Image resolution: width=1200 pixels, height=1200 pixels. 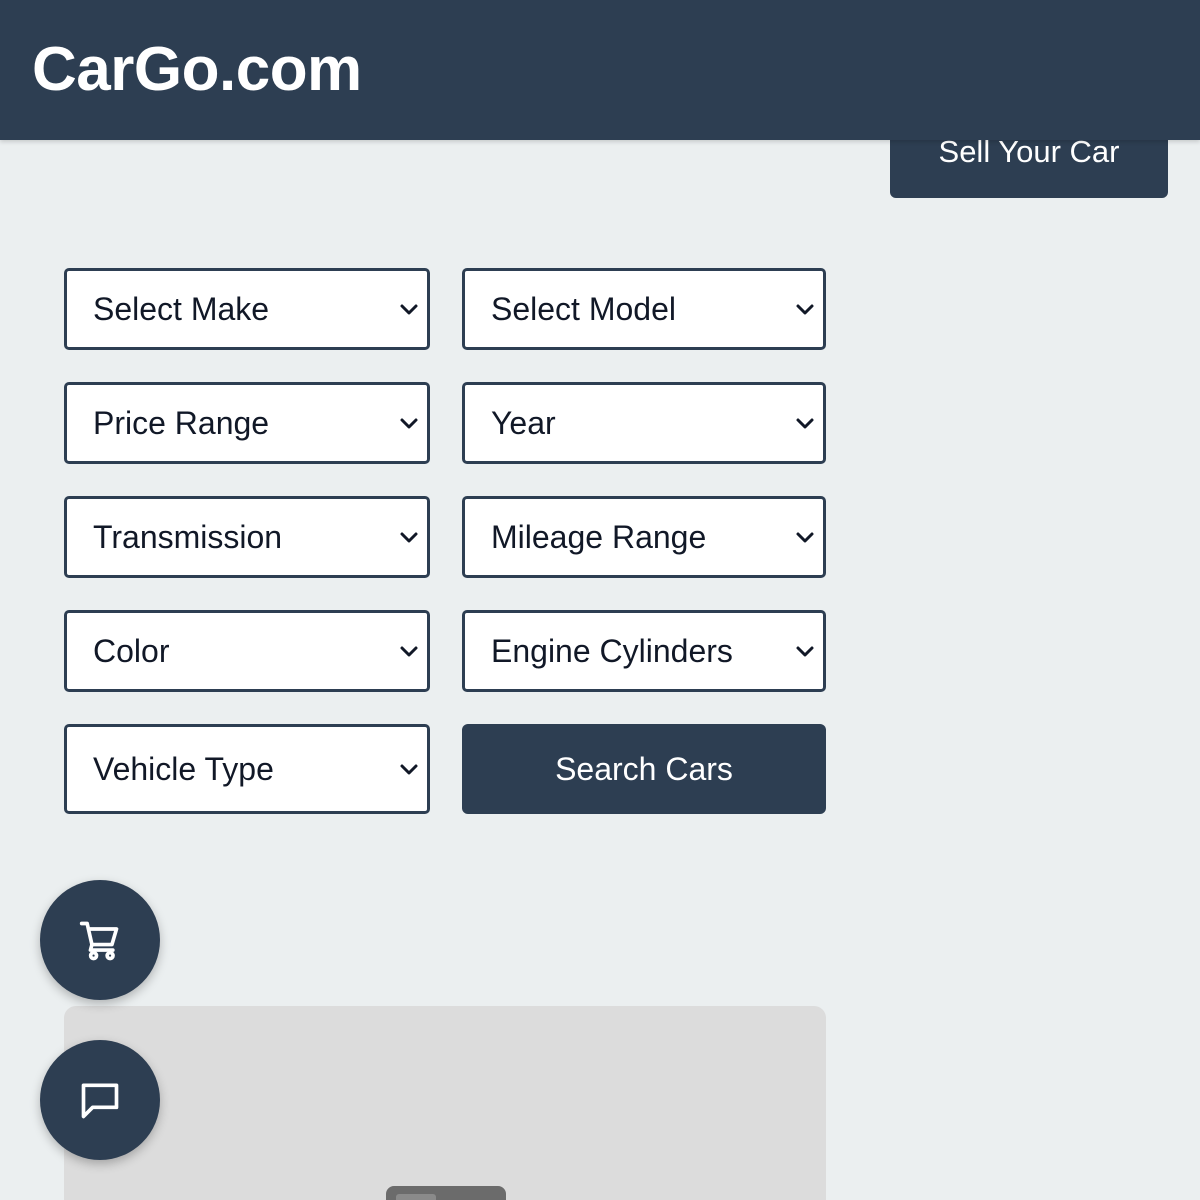 I want to click on search-cars-button: Search Cars, so click(x=644, y=769).